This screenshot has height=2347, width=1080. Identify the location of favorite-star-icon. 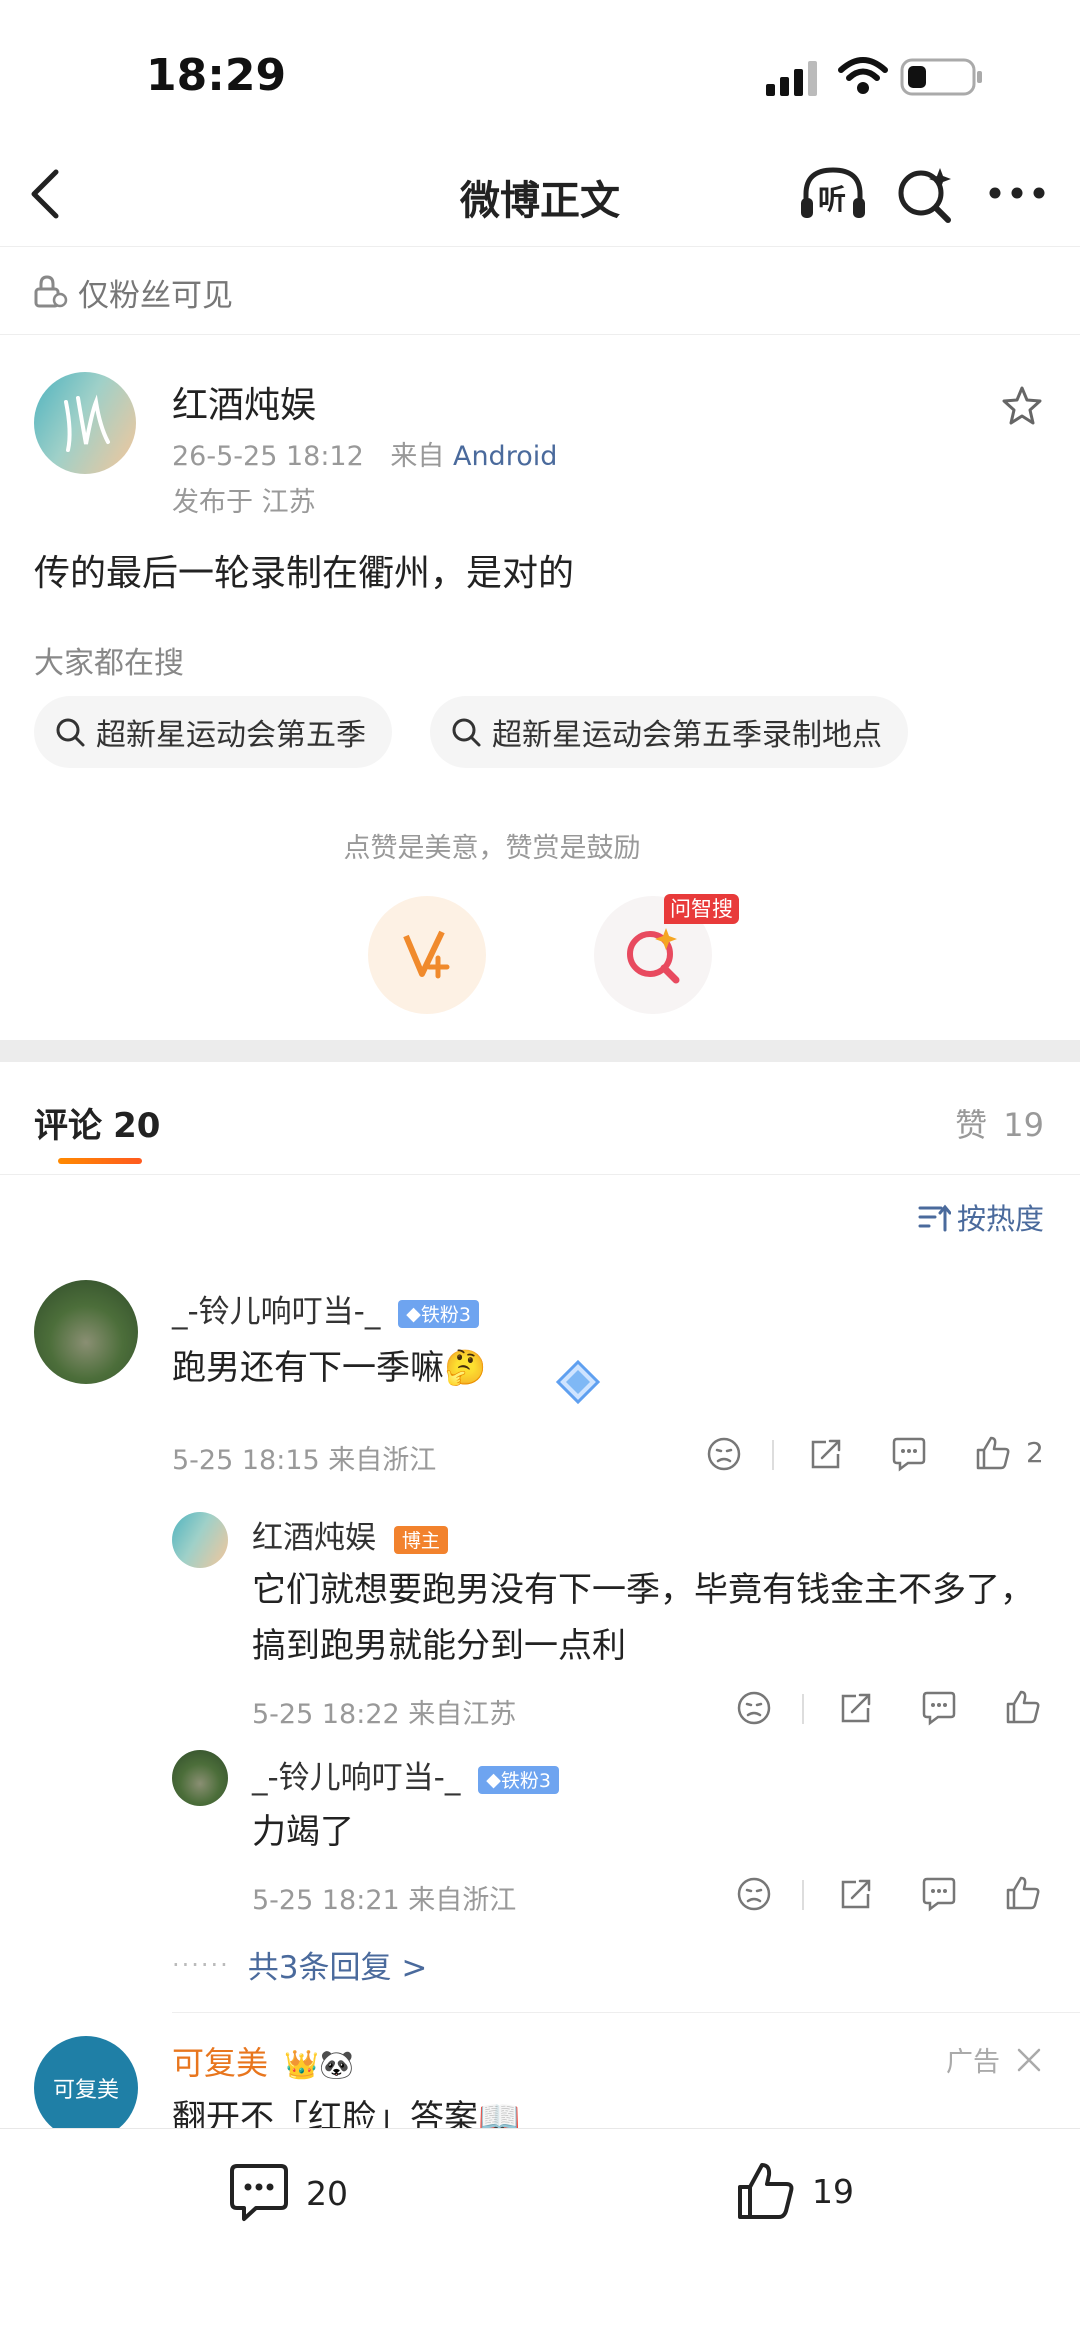
(1022, 406).